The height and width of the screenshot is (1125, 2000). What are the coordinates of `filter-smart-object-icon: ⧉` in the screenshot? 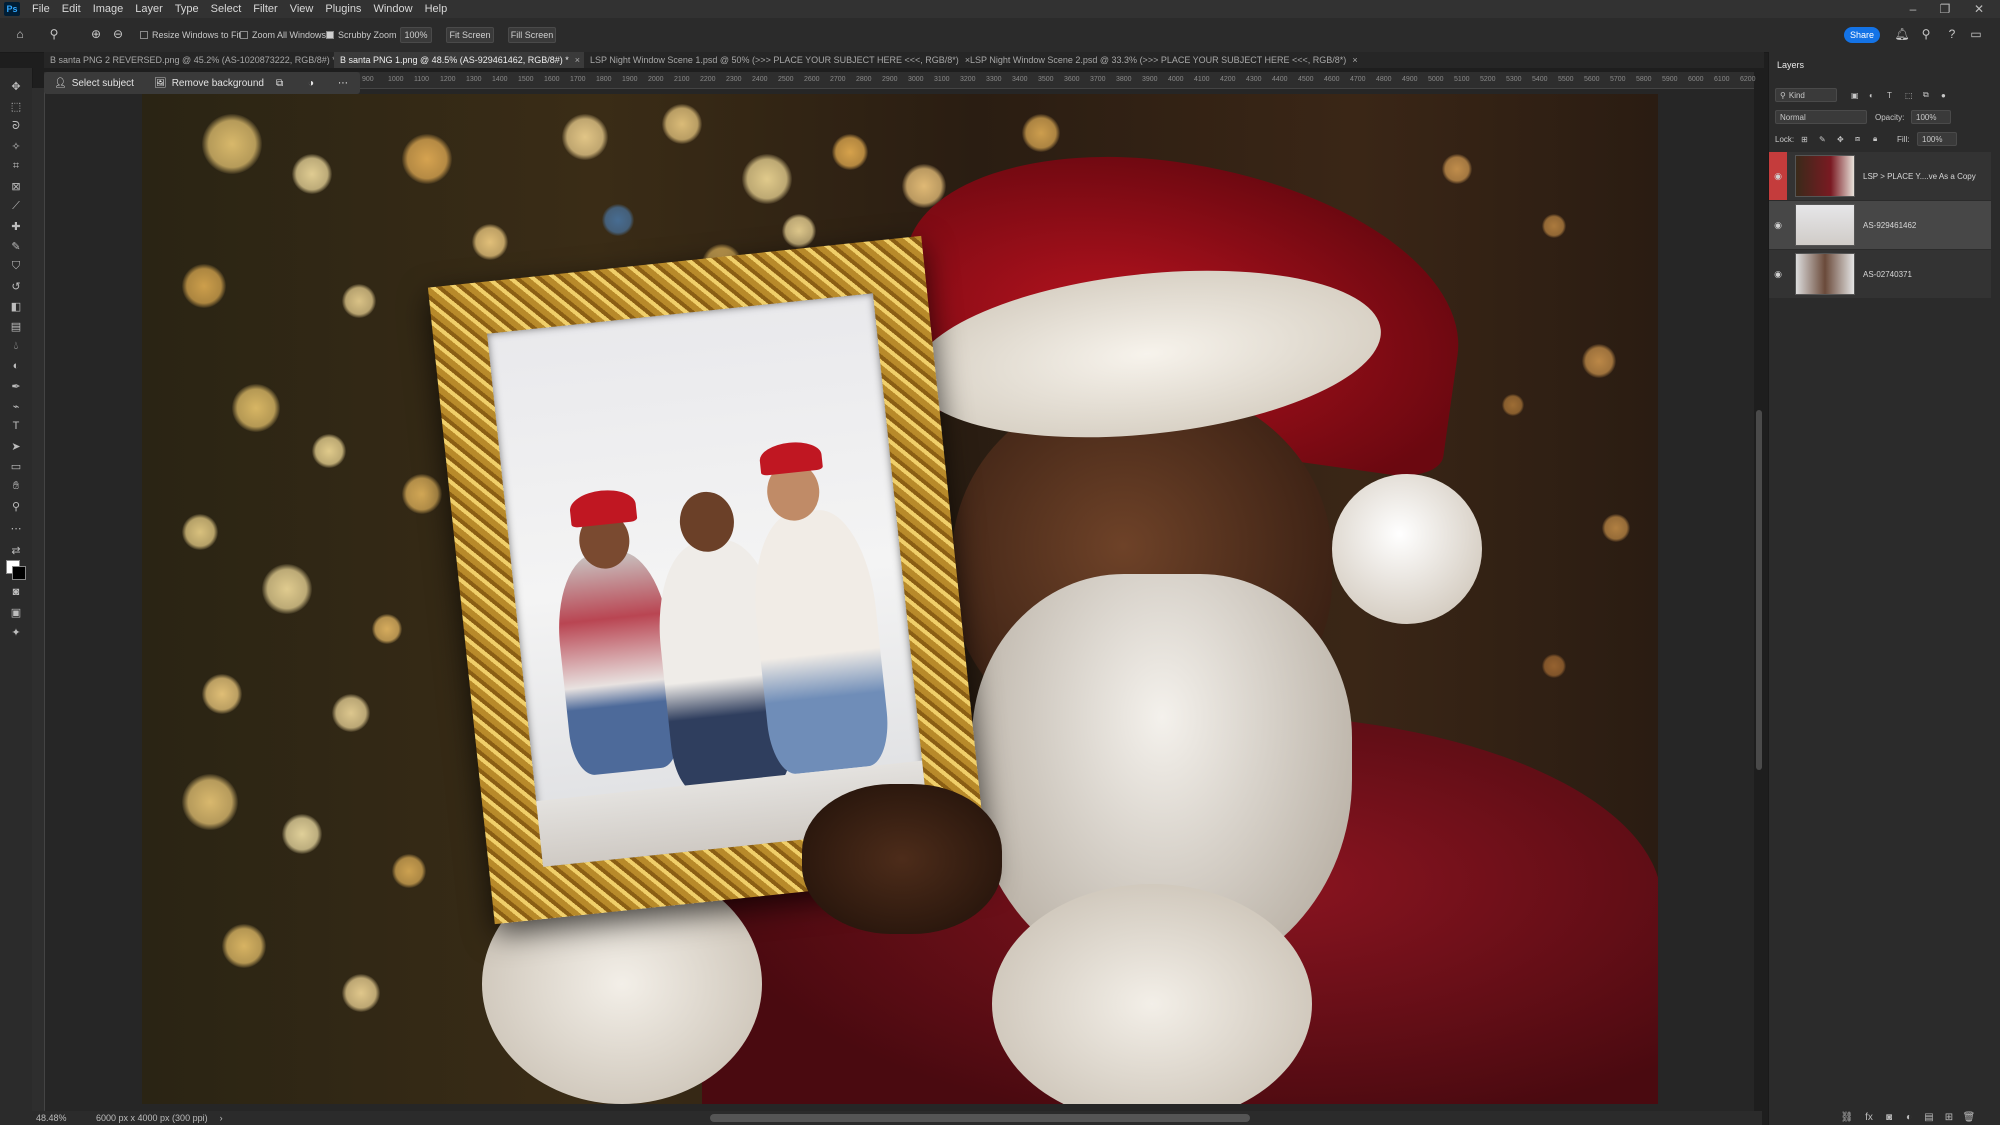 It's located at (1926, 95).